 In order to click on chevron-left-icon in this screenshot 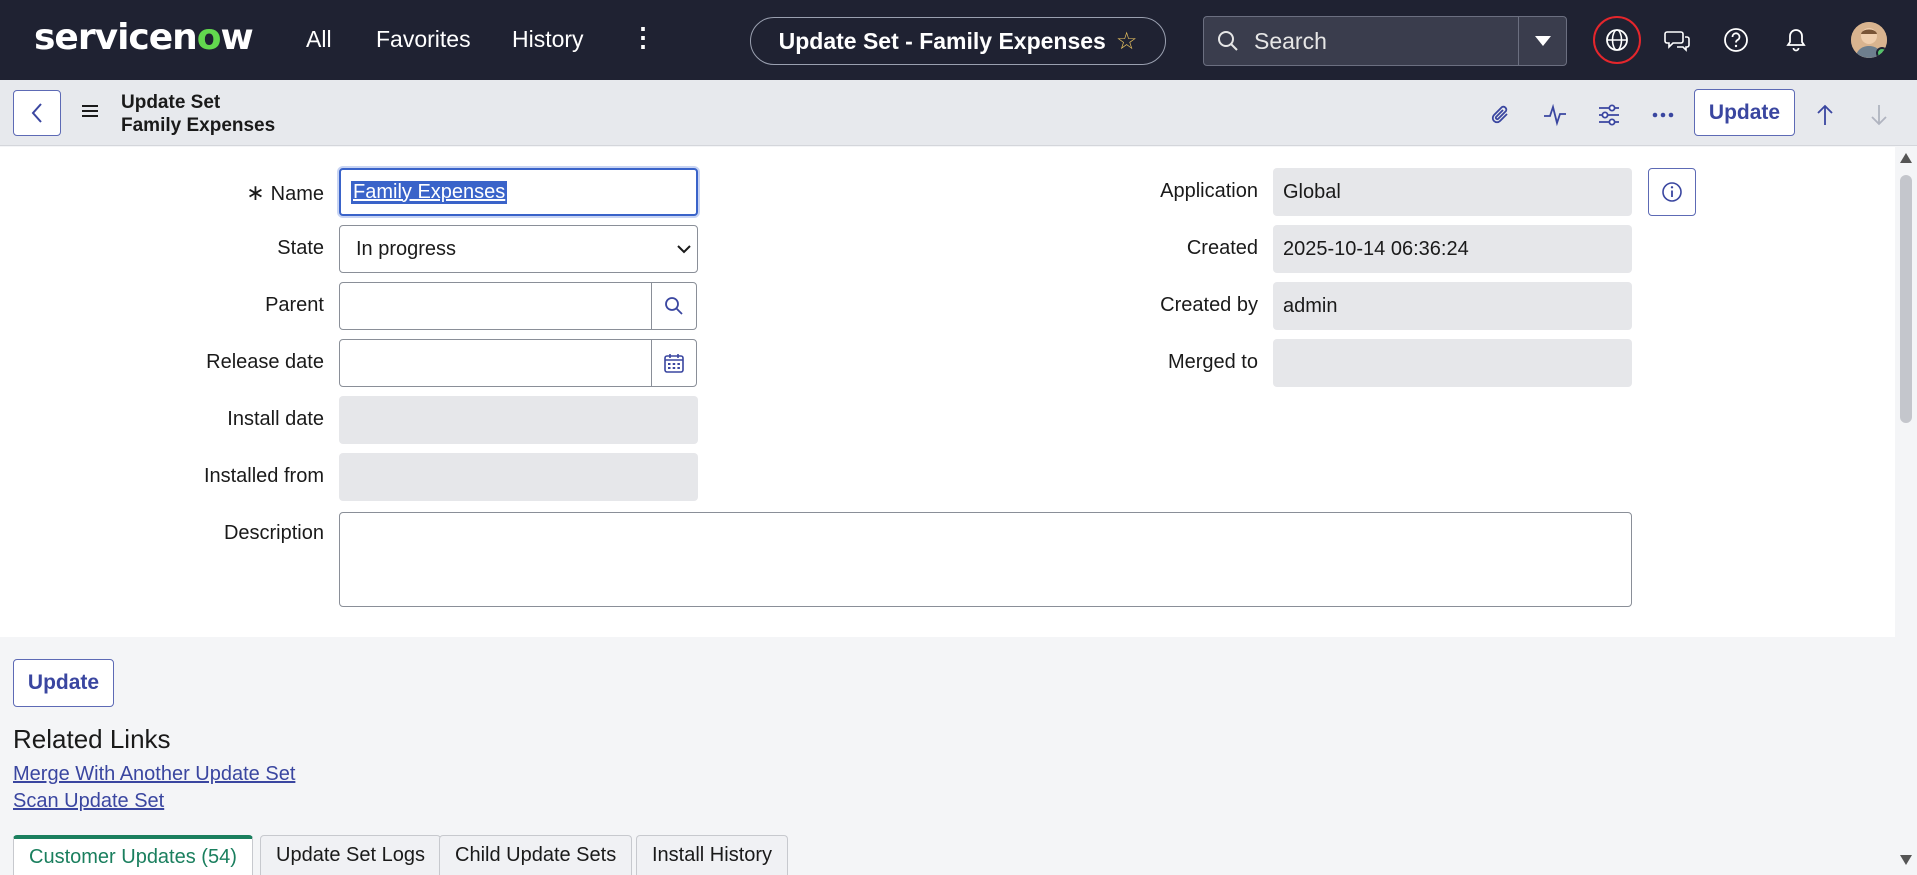, I will do `click(36, 113)`.